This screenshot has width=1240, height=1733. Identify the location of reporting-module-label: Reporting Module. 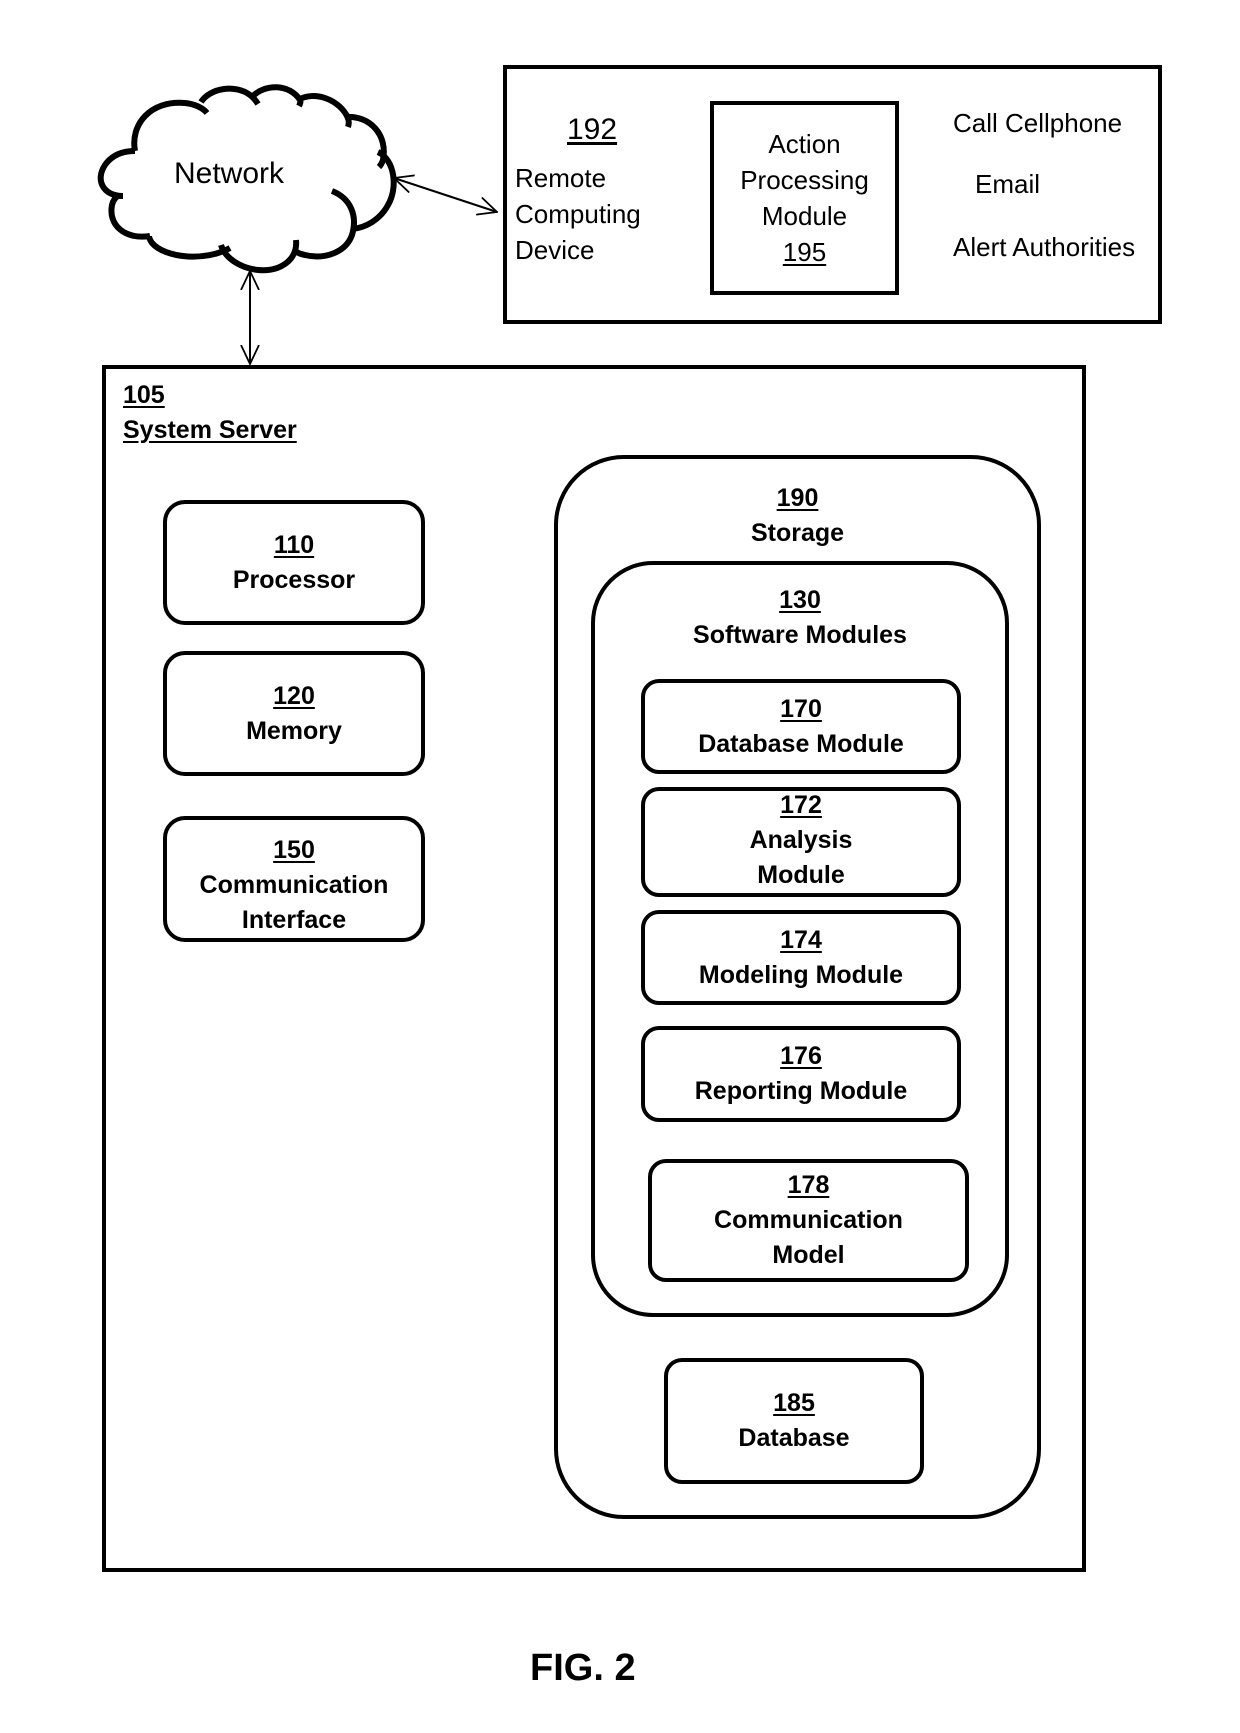
(801, 1091).